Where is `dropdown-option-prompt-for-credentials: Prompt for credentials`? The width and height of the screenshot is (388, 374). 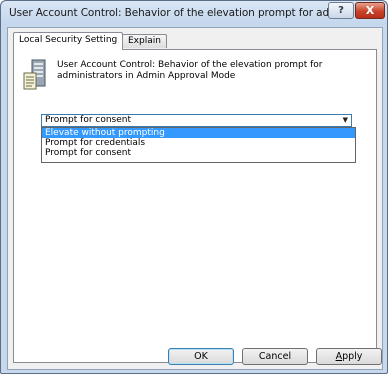 dropdown-option-prompt-for-credentials: Prompt for credentials is located at coordinates (198, 143).